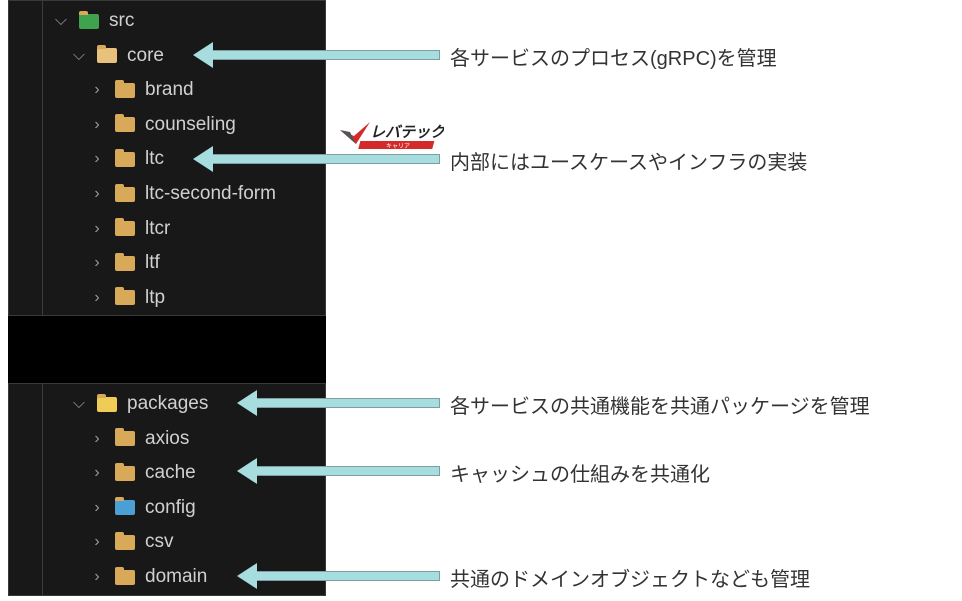  Describe the element at coordinates (210, 193) in the screenshot. I see `tree-item-label: ltc-second-form` at that location.